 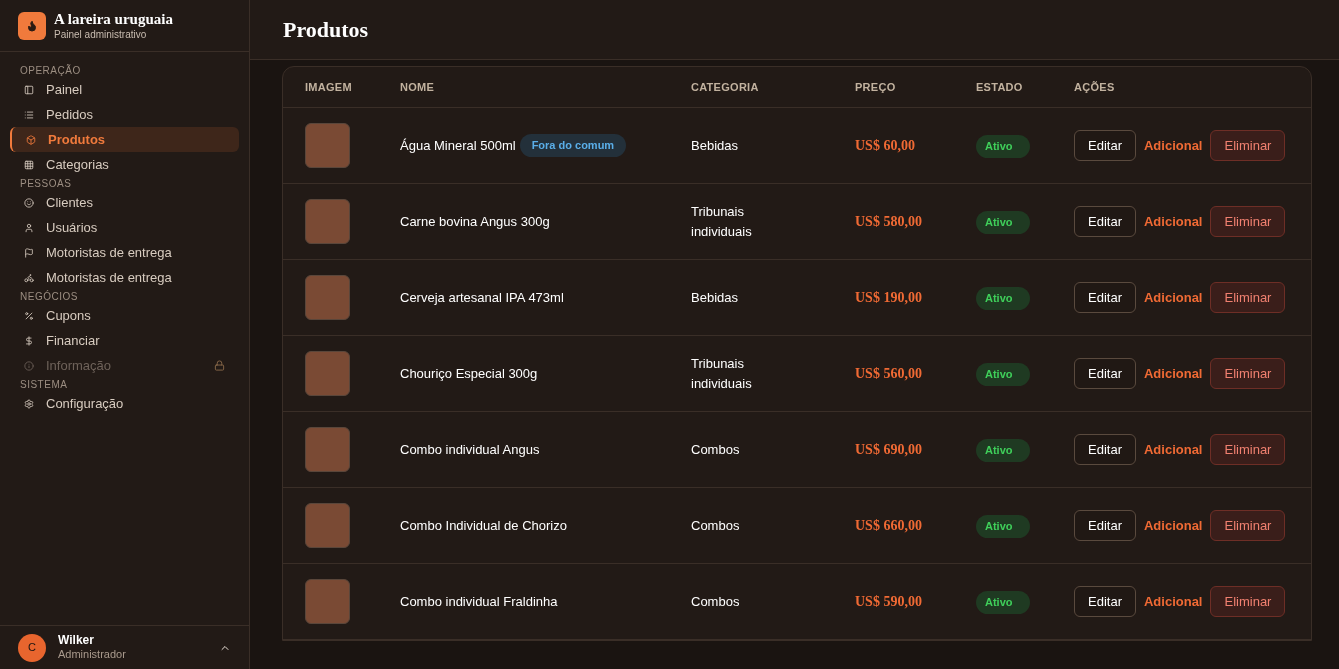 I want to click on product-name: Água Mineral 500ml, so click(x=458, y=145).